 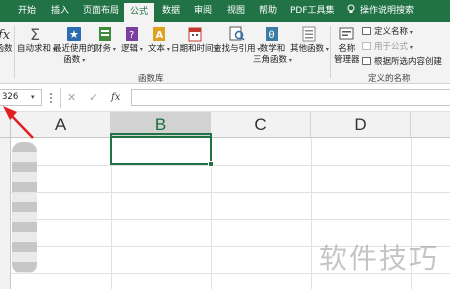 What do you see at coordinates (309, 34) in the screenshot?
I see `more-functions-icon` at bounding box center [309, 34].